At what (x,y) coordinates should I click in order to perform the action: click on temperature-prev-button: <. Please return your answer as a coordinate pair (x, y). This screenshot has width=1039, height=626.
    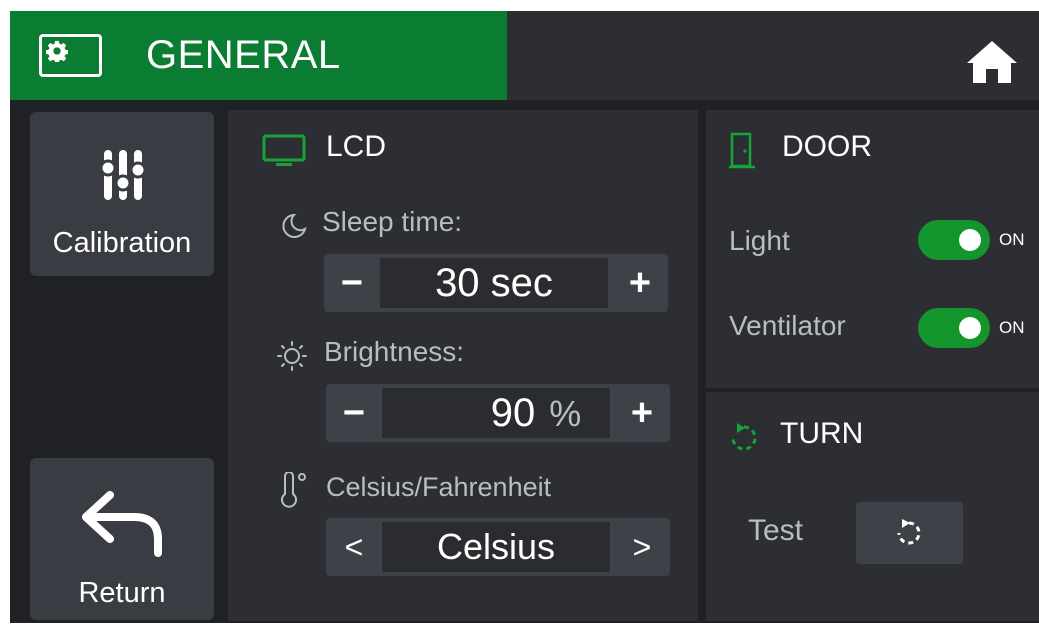
    Looking at the image, I should click on (354, 547).